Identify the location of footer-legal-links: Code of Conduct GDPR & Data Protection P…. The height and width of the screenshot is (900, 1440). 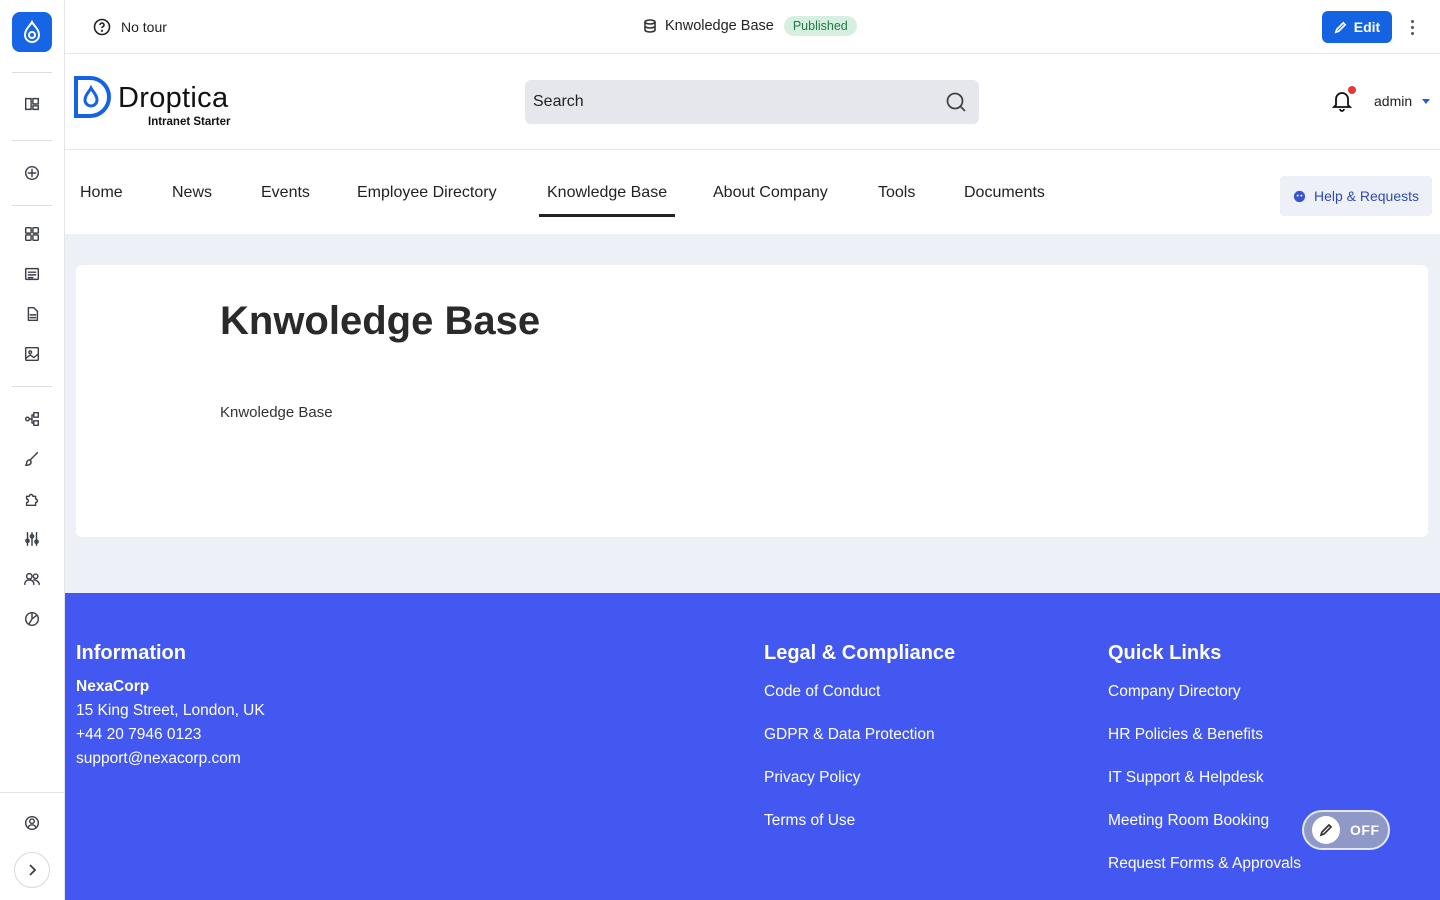
(849, 769).